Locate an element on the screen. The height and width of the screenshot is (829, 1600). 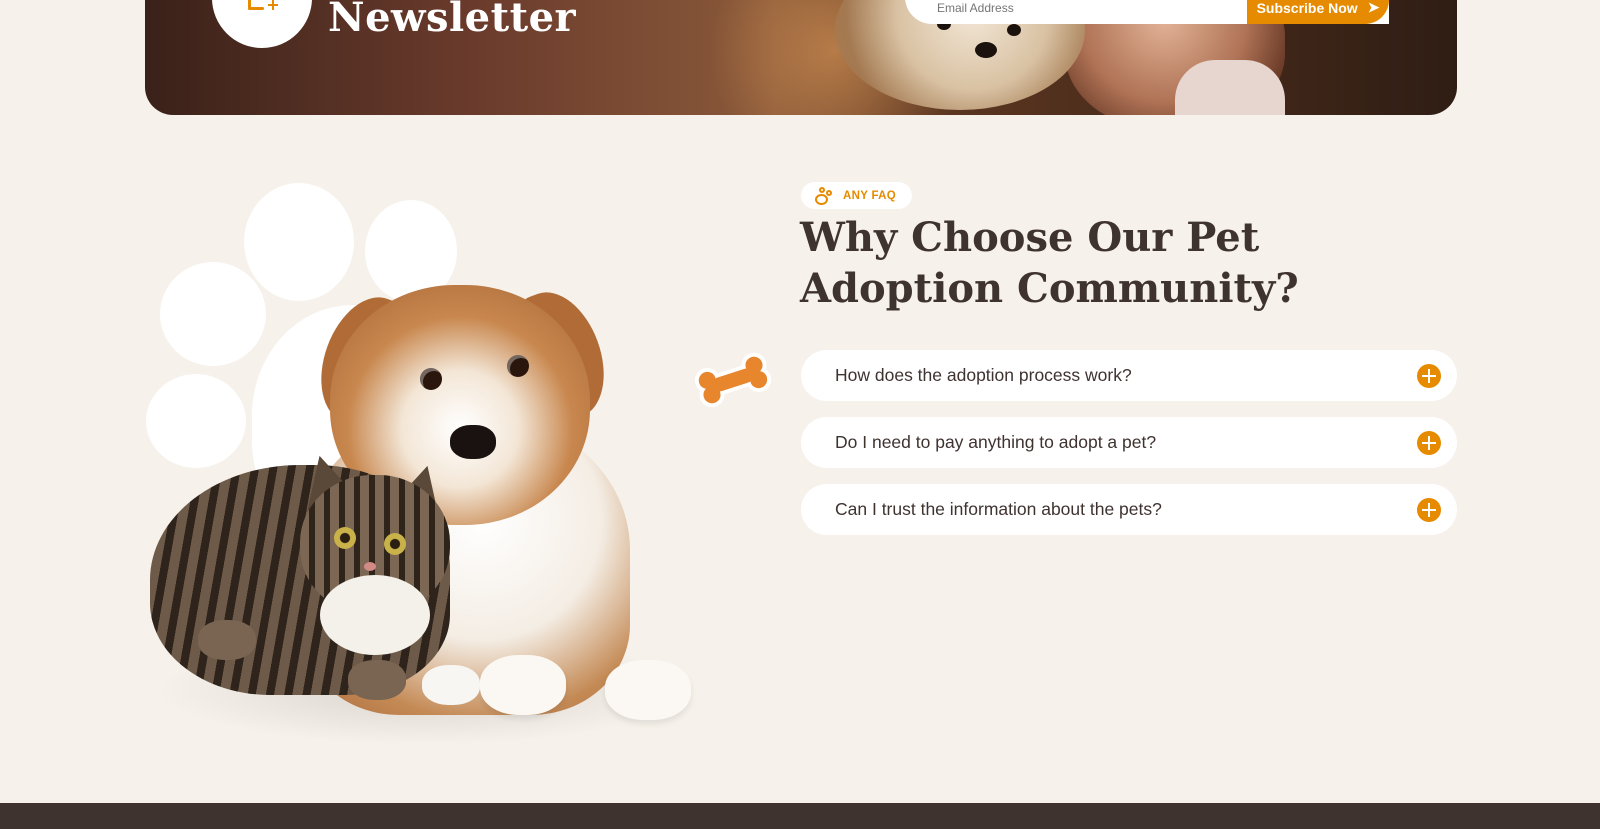
faq-question: How does the adoption process work? is located at coordinates (983, 375).